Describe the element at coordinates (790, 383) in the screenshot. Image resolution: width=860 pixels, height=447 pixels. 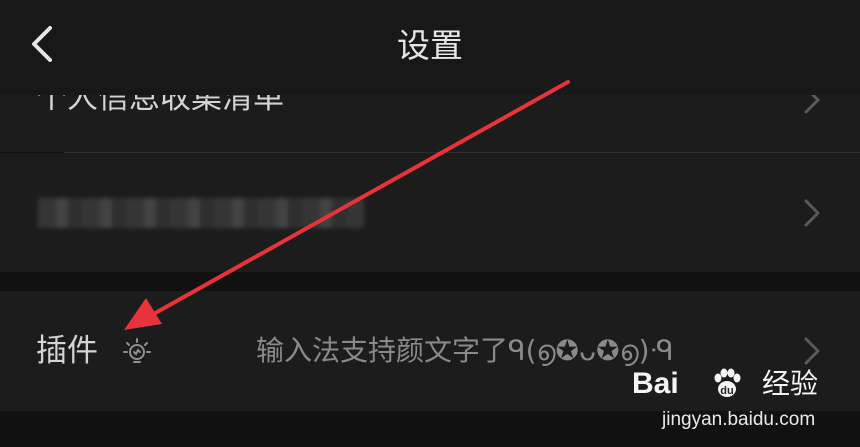
I see `watermark-suffix: 经验` at that location.